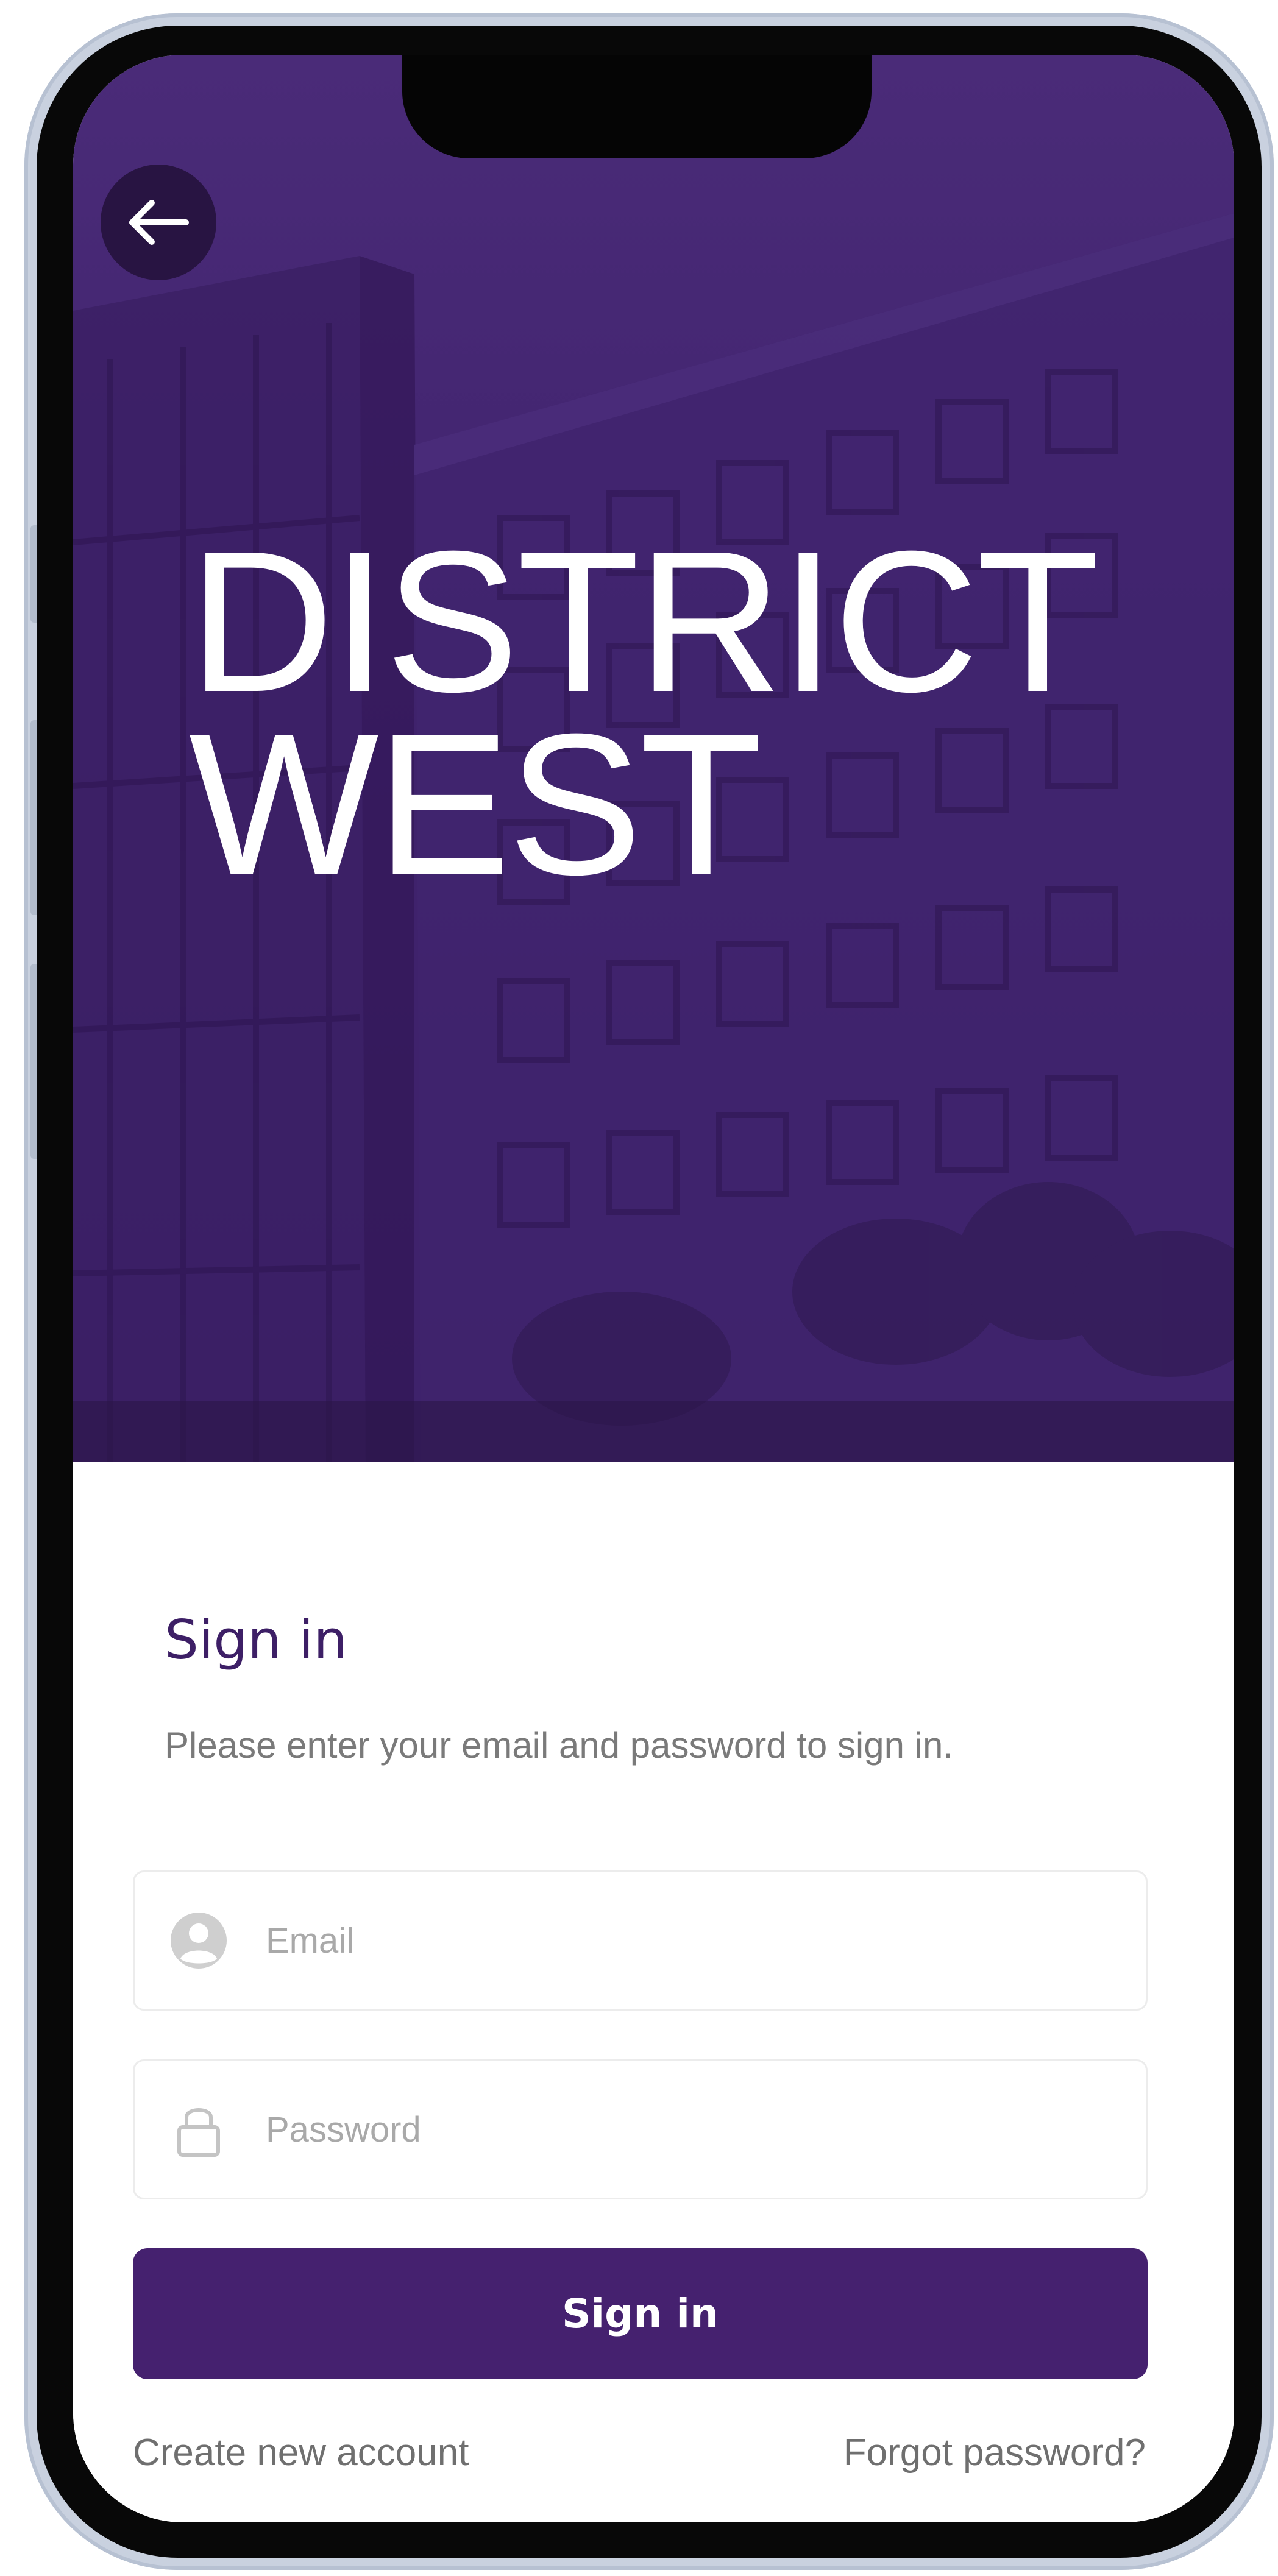 Image resolution: width=1278 pixels, height=2576 pixels. I want to click on email-input, so click(693, 1940).